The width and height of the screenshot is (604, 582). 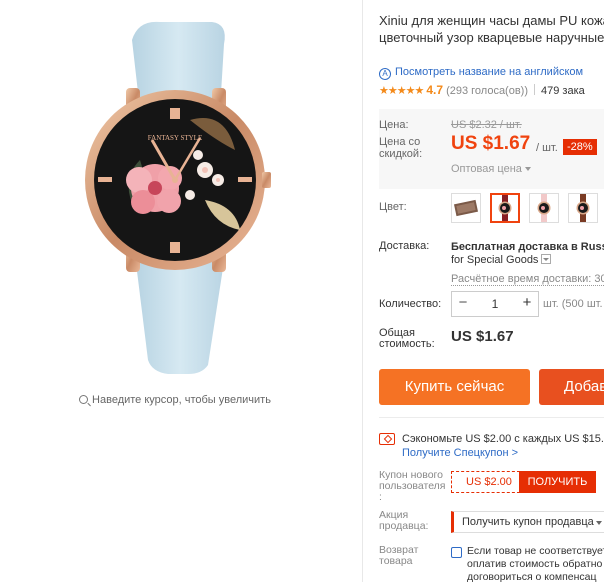 What do you see at coordinates (487, 91) in the screenshot?
I see `rating-votes-link: (293 голоса(ов))` at bounding box center [487, 91].